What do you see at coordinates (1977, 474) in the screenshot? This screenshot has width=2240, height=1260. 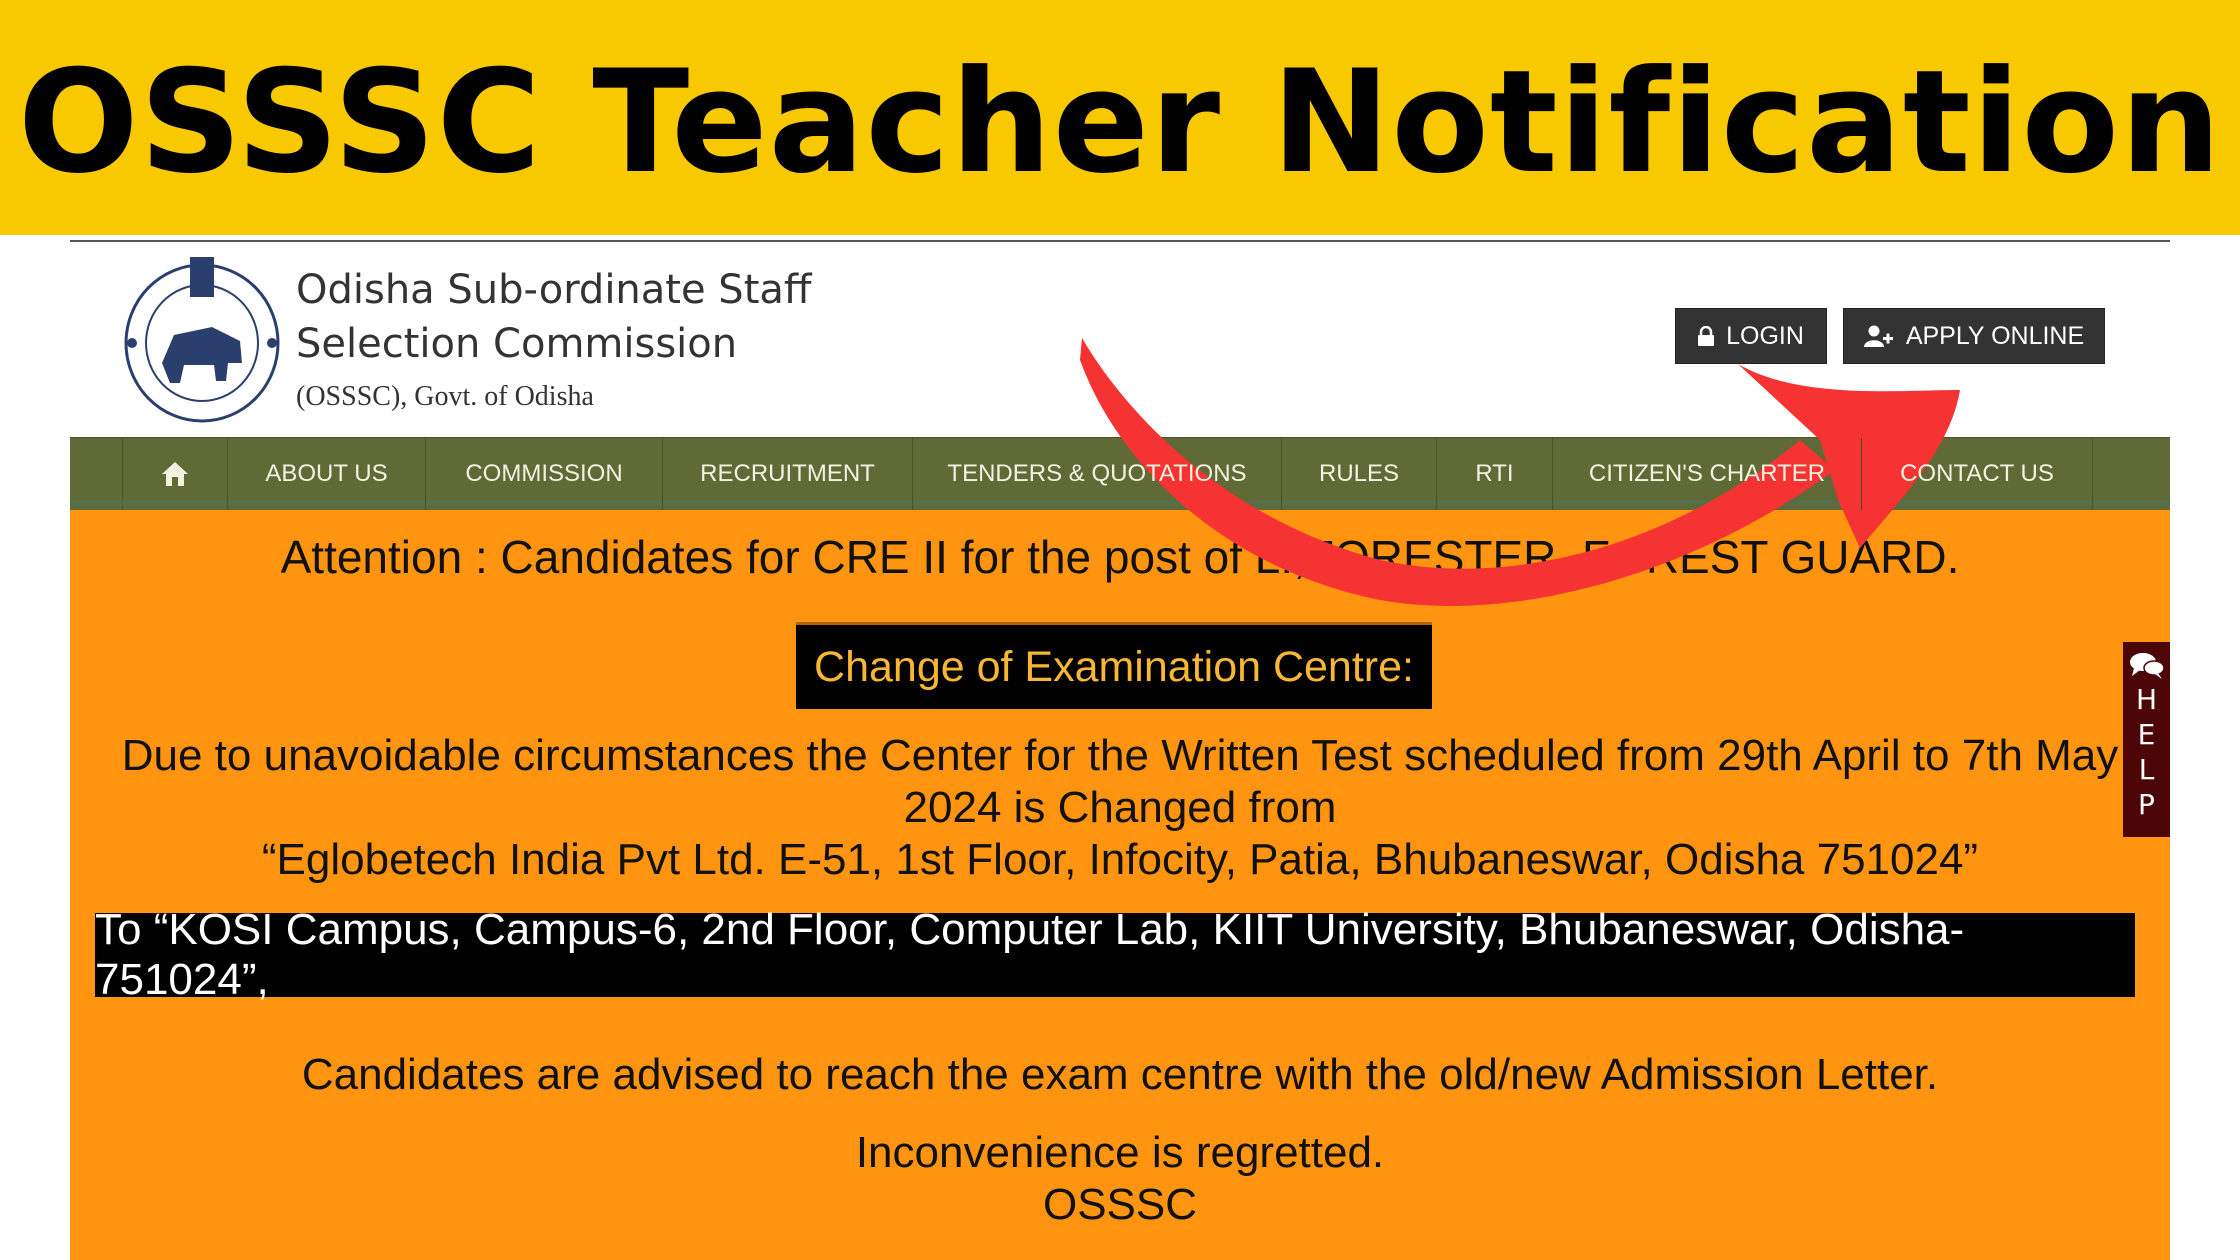 I see `nav-contact-us: CONTACT US` at bounding box center [1977, 474].